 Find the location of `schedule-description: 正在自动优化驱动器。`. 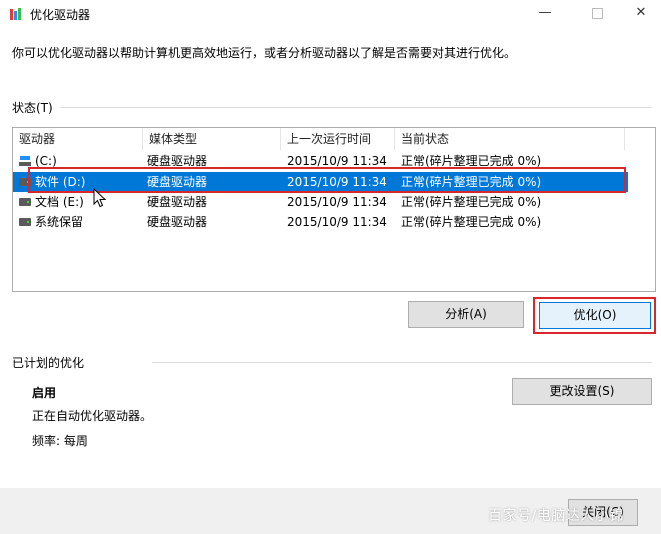

schedule-description: 正在自动优化驱动器。 is located at coordinates (92, 416).